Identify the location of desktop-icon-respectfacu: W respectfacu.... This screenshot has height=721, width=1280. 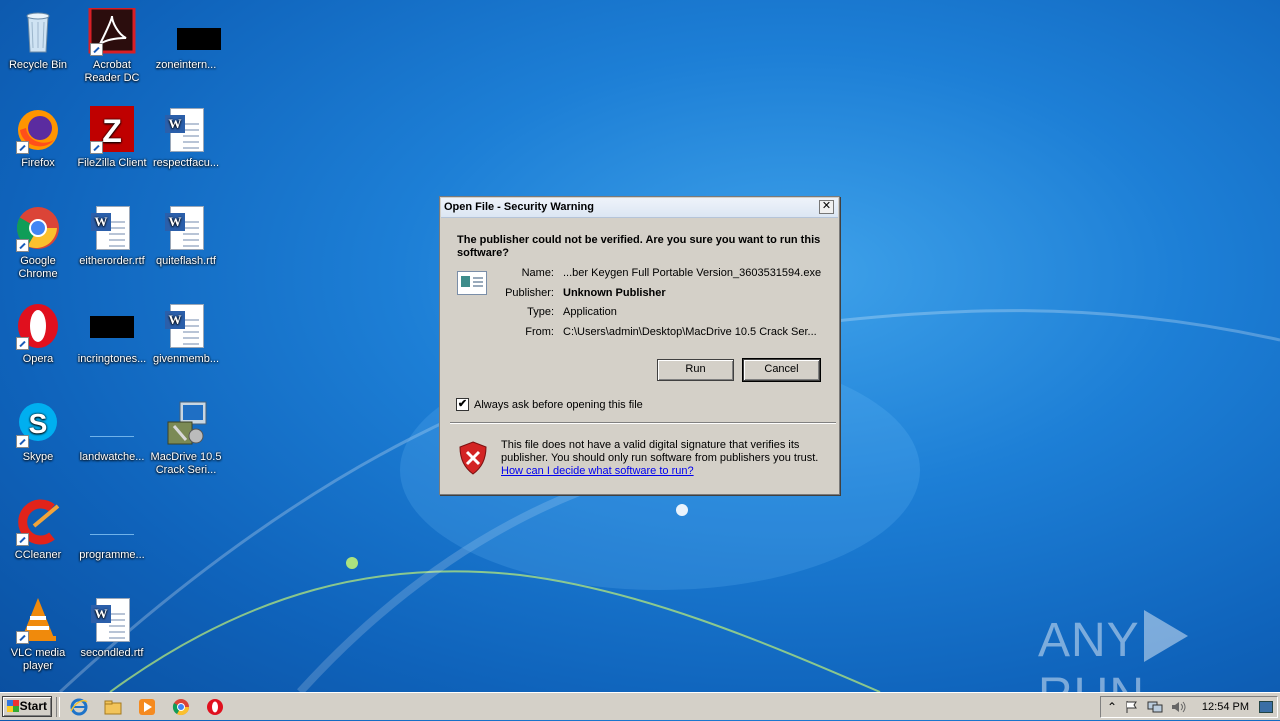
(186, 138).